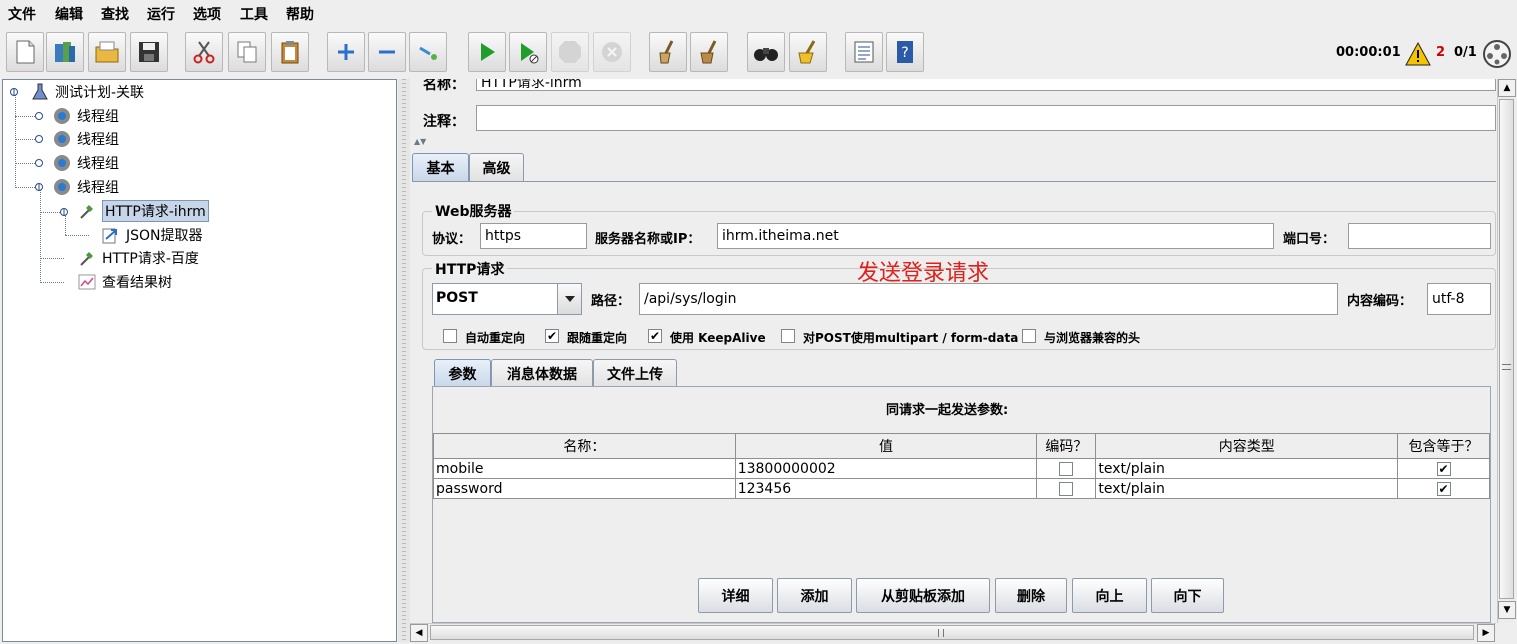 This screenshot has height=644, width=1517. Describe the element at coordinates (14, 92) in the screenshot. I see `plan-collapse-handle` at that location.